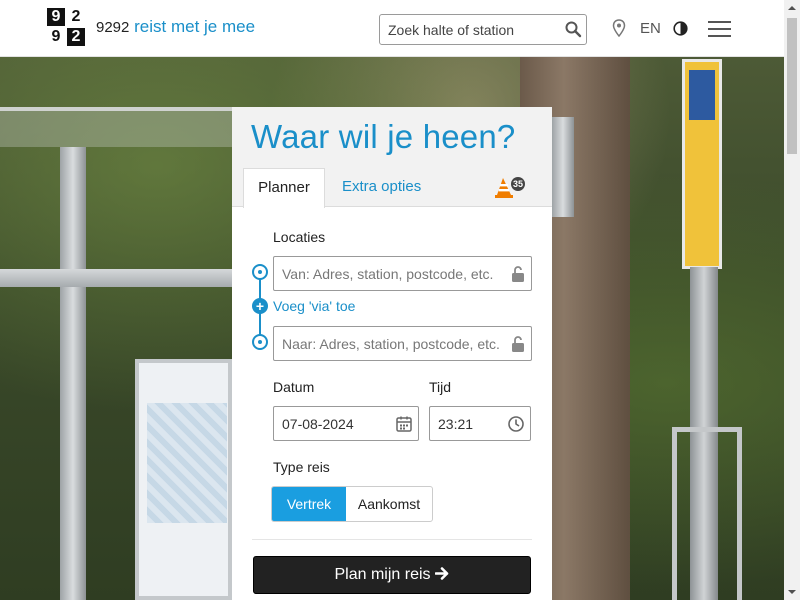 The width and height of the screenshot is (800, 600). Describe the element at coordinates (680, 28) in the screenshot. I see `contrast-icon` at that location.